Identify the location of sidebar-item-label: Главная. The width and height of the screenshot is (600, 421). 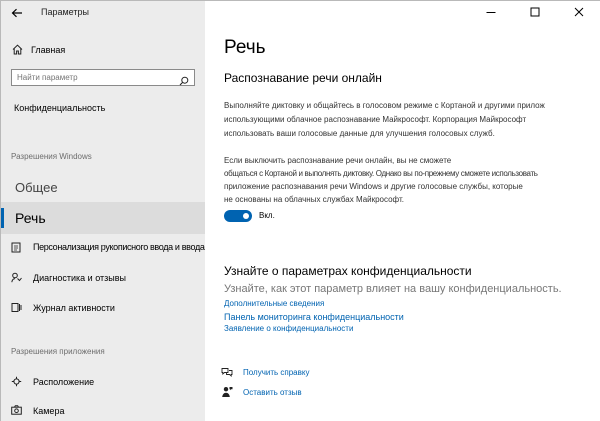
(48, 50).